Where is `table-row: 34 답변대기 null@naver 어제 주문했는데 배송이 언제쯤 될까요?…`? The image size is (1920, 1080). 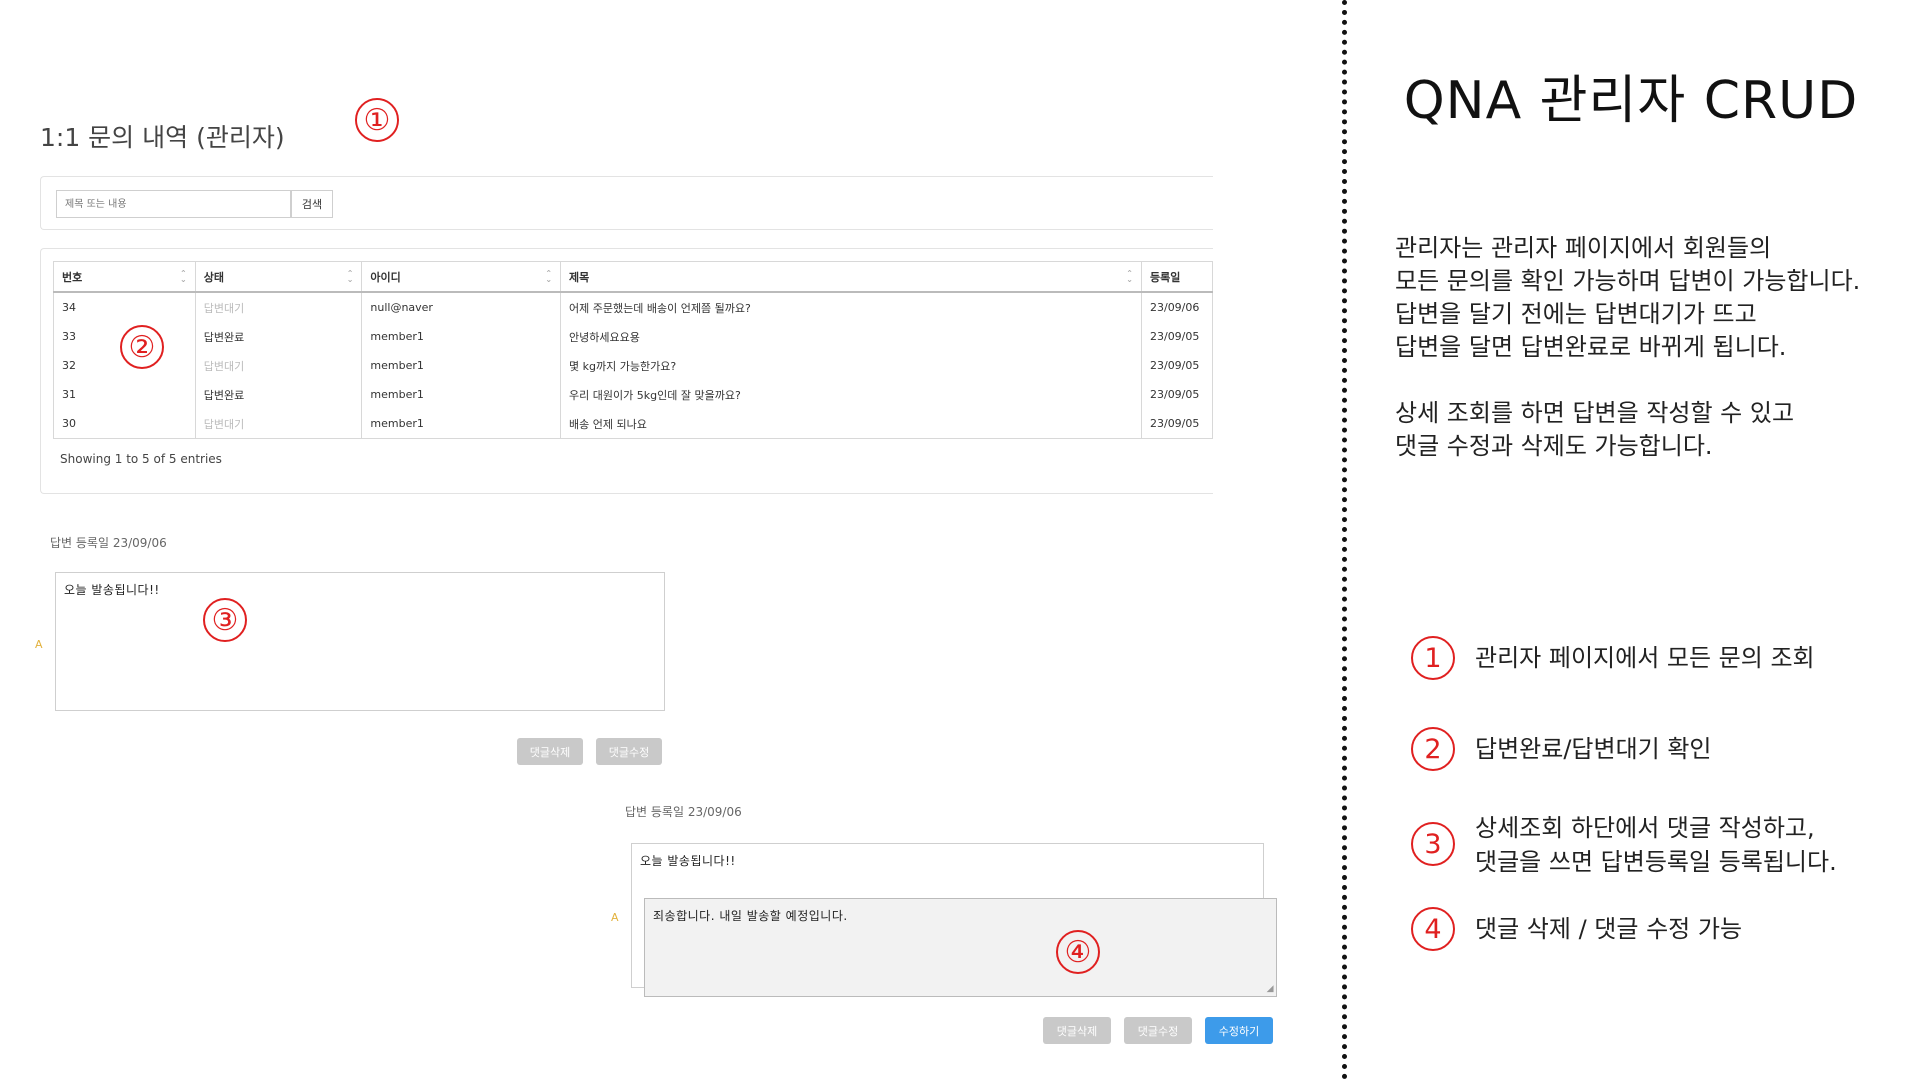
table-row: 34 답변대기 null@naver 어제 주문했는데 배송이 언제쯤 될까요?… is located at coordinates (633, 307).